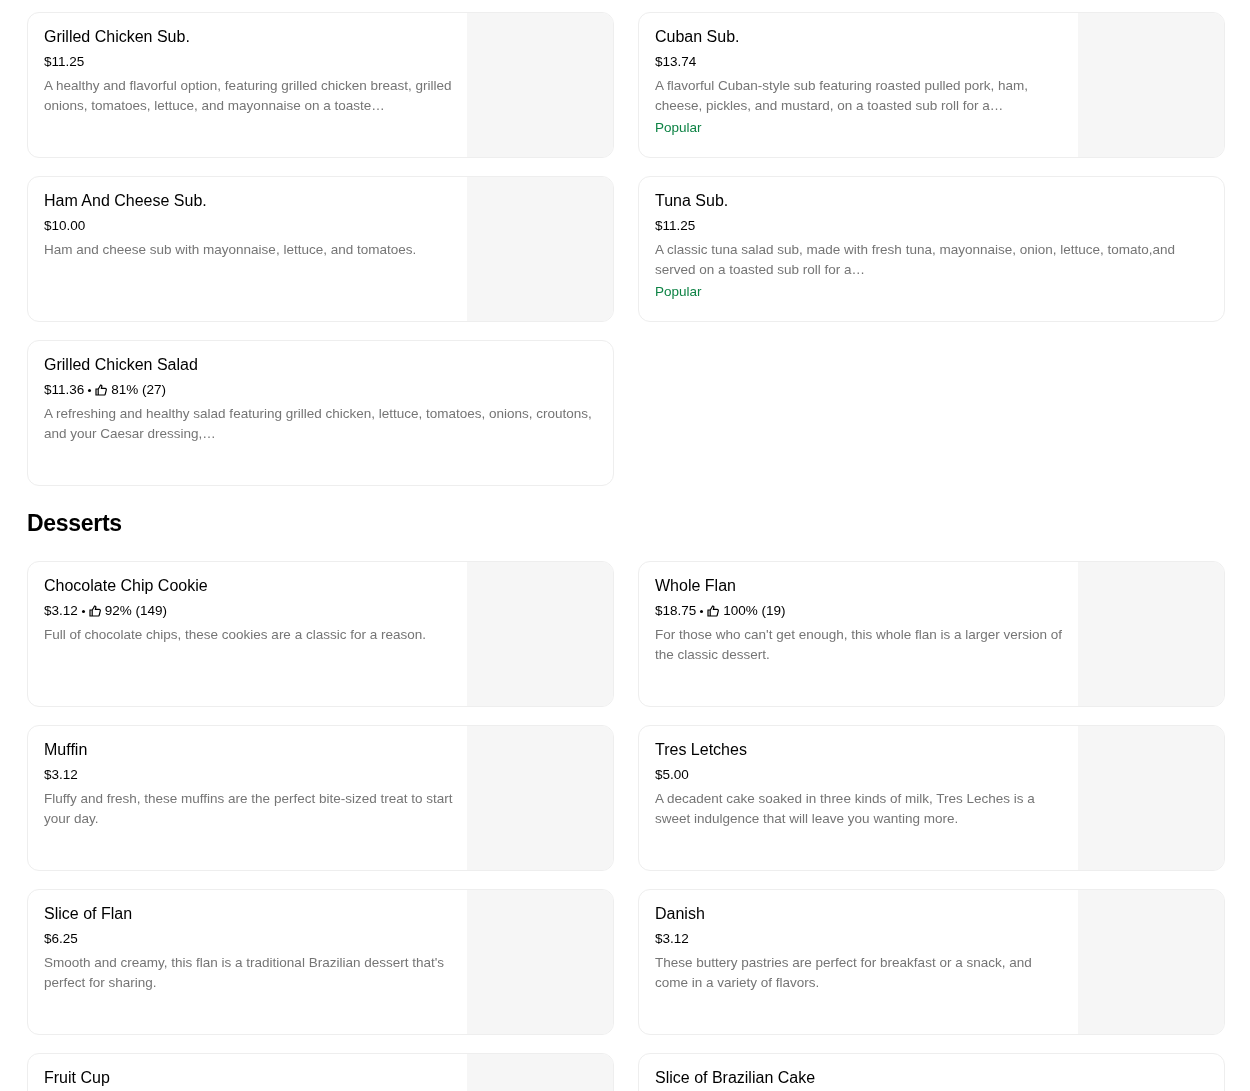 The height and width of the screenshot is (1091, 1250). I want to click on item-name: Slice of Flan, so click(89, 914).